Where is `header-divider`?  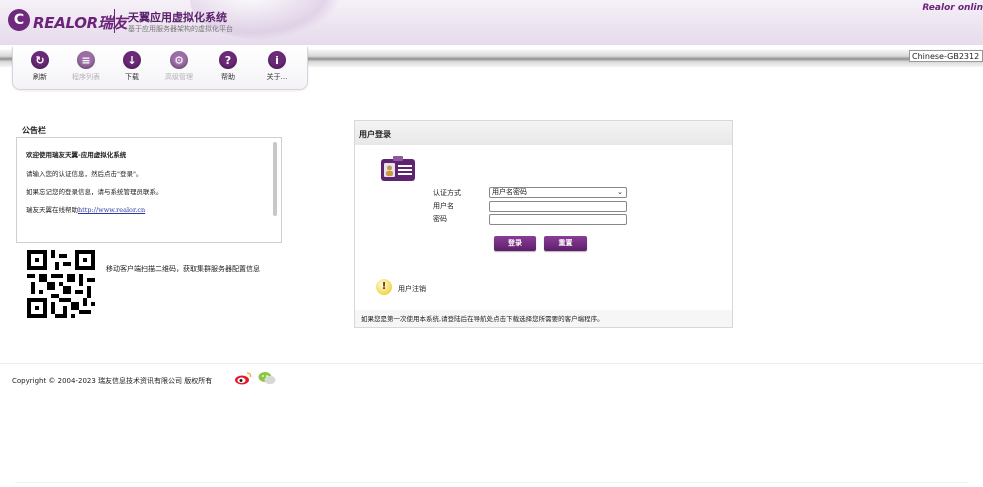
header-divider is located at coordinates (114, 21).